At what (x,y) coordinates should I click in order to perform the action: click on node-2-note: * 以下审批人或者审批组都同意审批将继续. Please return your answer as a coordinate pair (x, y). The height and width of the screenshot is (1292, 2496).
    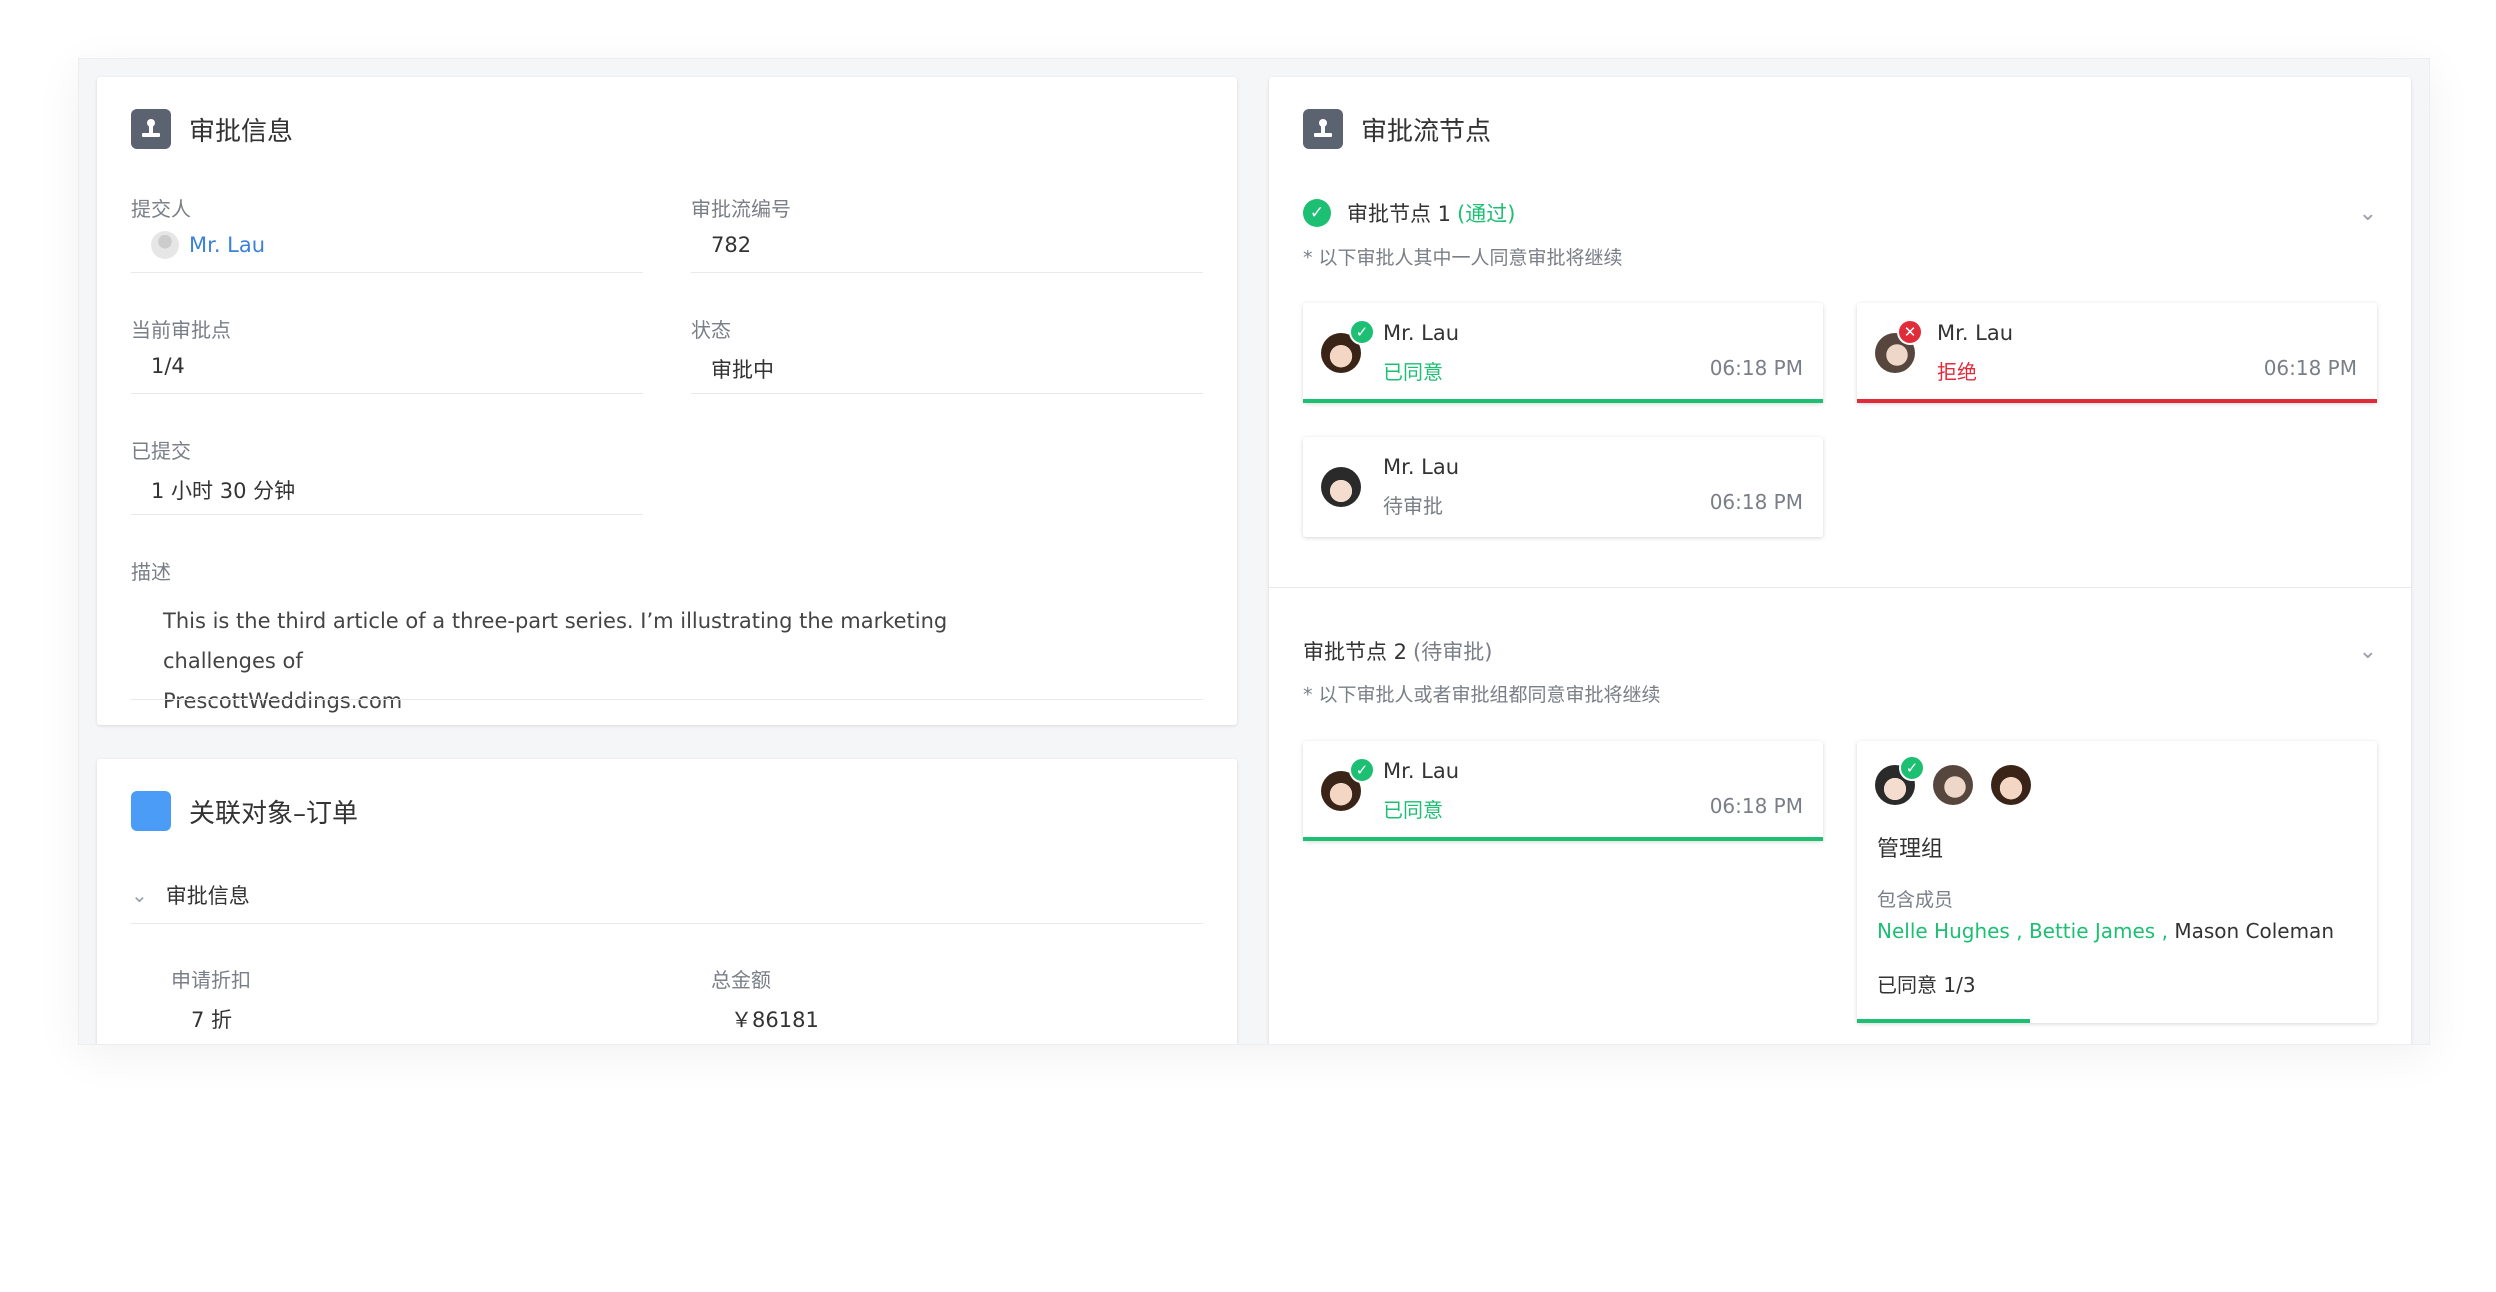
    Looking at the image, I should click on (1482, 695).